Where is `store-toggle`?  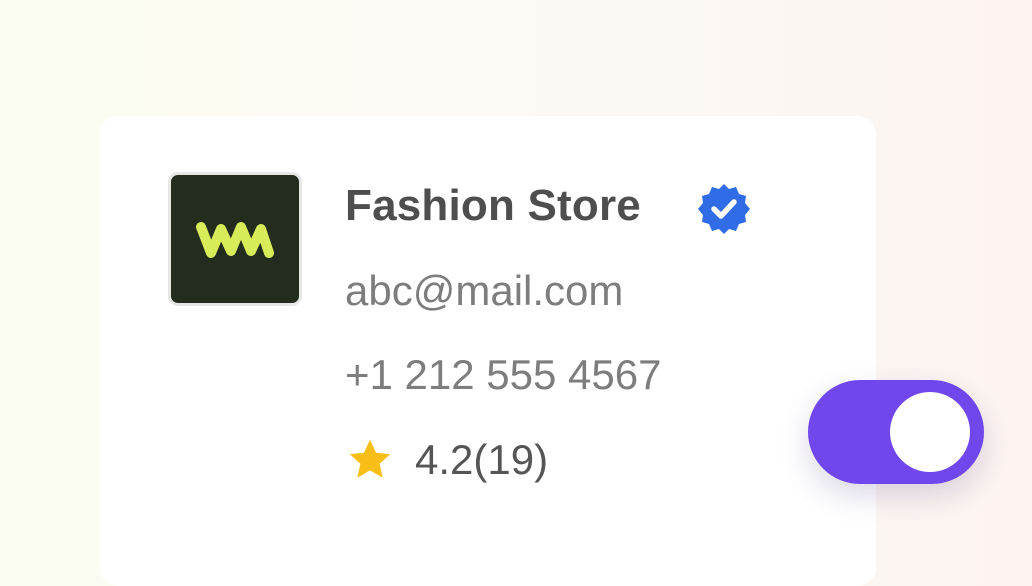
store-toggle is located at coordinates (896, 432).